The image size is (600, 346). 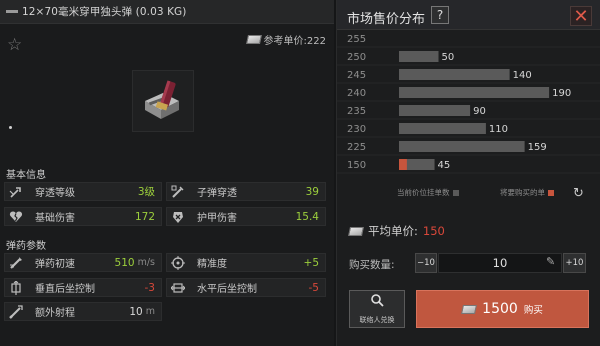 What do you see at coordinates (144, 216) in the screenshot?
I see `stat-value: 172` at bounding box center [144, 216].